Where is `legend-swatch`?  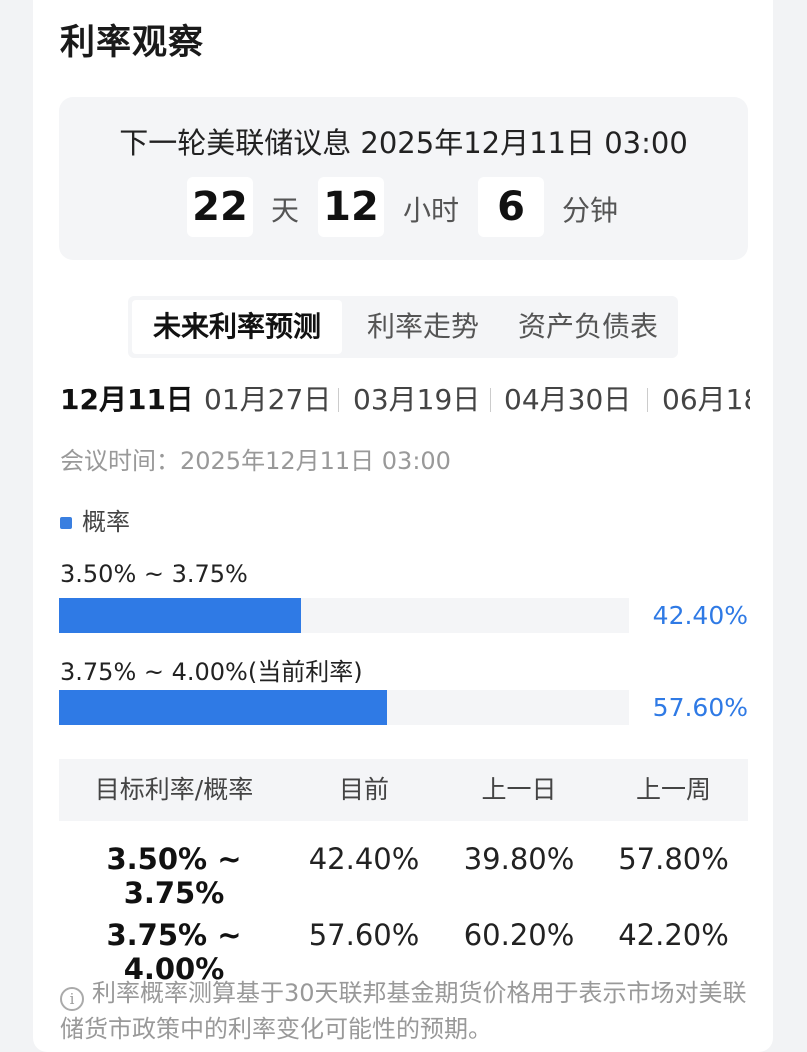 legend-swatch is located at coordinates (66, 523).